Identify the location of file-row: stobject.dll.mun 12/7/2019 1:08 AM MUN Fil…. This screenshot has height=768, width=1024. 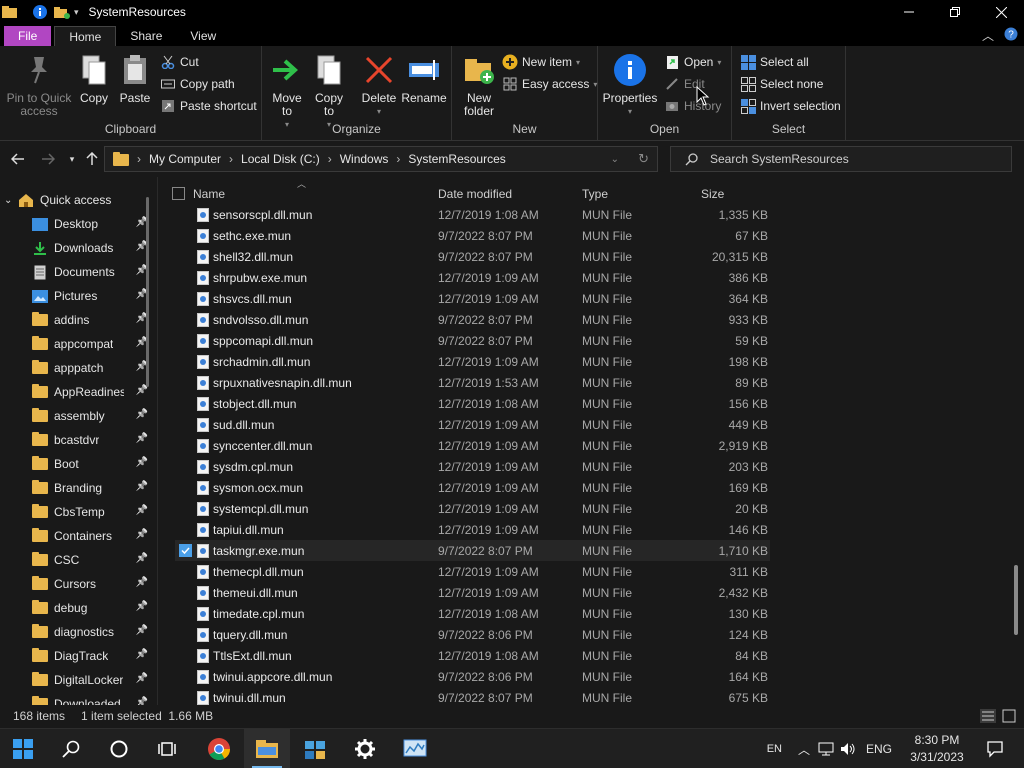
(472, 403).